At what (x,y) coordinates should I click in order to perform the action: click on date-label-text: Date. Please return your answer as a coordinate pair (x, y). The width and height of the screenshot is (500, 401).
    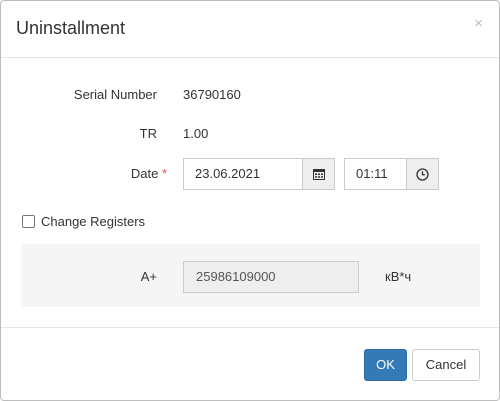
    Looking at the image, I should click on (144, 173).